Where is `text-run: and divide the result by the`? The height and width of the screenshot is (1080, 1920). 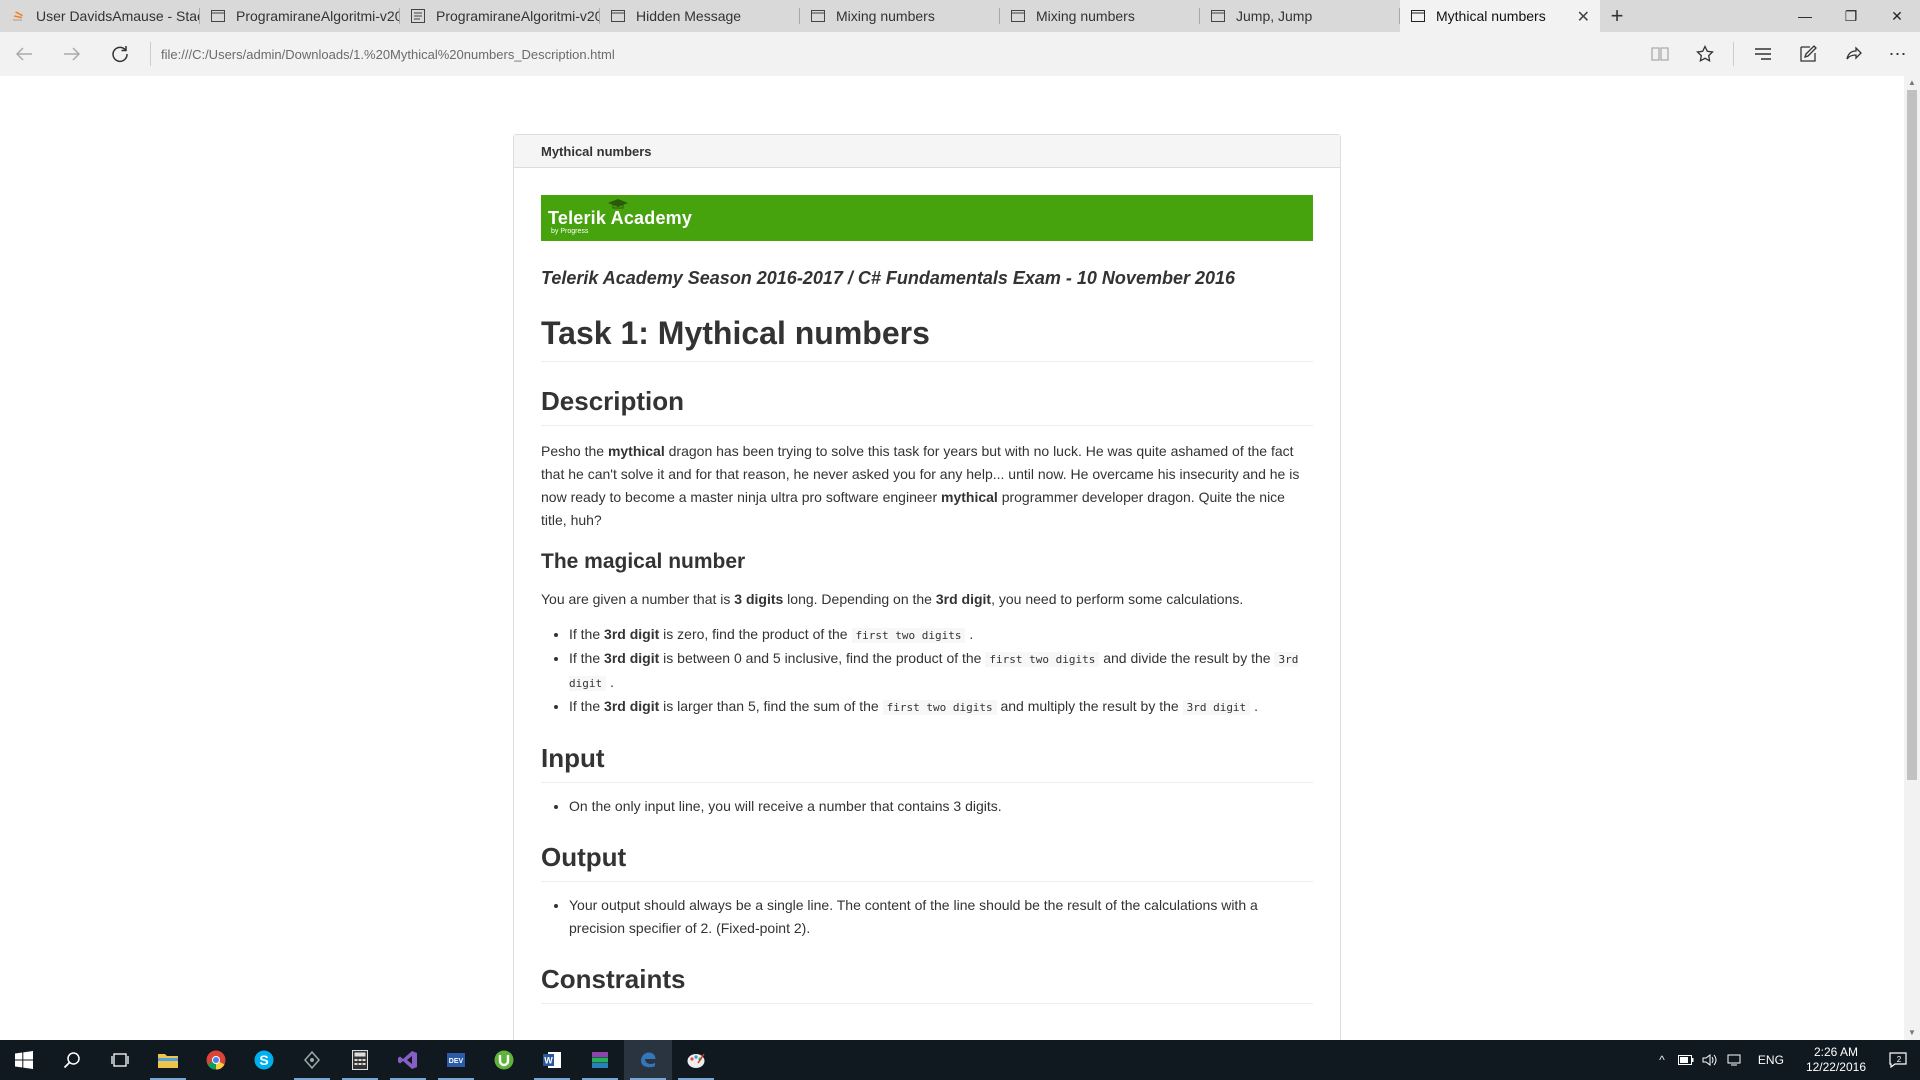
text-run: and divide the result by the is located at coordinates (1187, 658).